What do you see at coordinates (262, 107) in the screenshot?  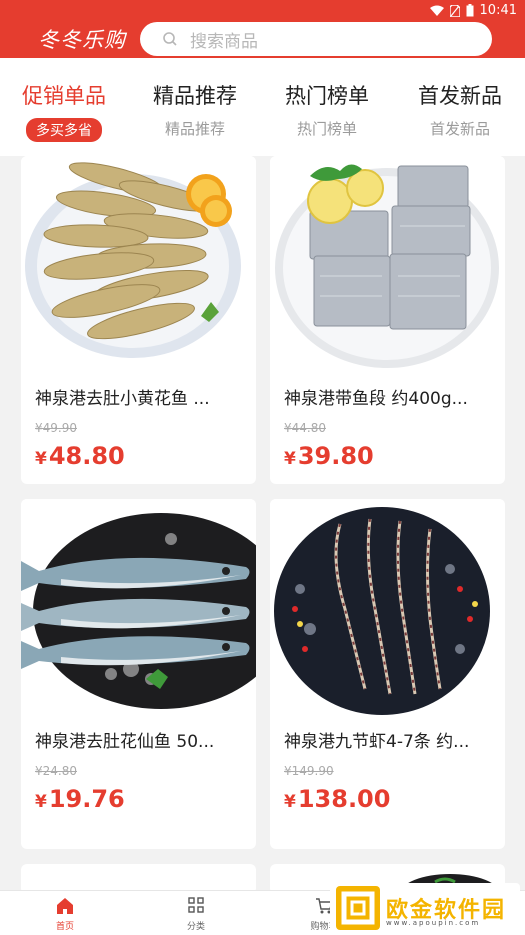 I see `category-tabs: 促销单品 多买多省 精品推荐 精品推荐 热门榜单 热门榜单 首发新品 首发新品` at bounding box center [262, 107].